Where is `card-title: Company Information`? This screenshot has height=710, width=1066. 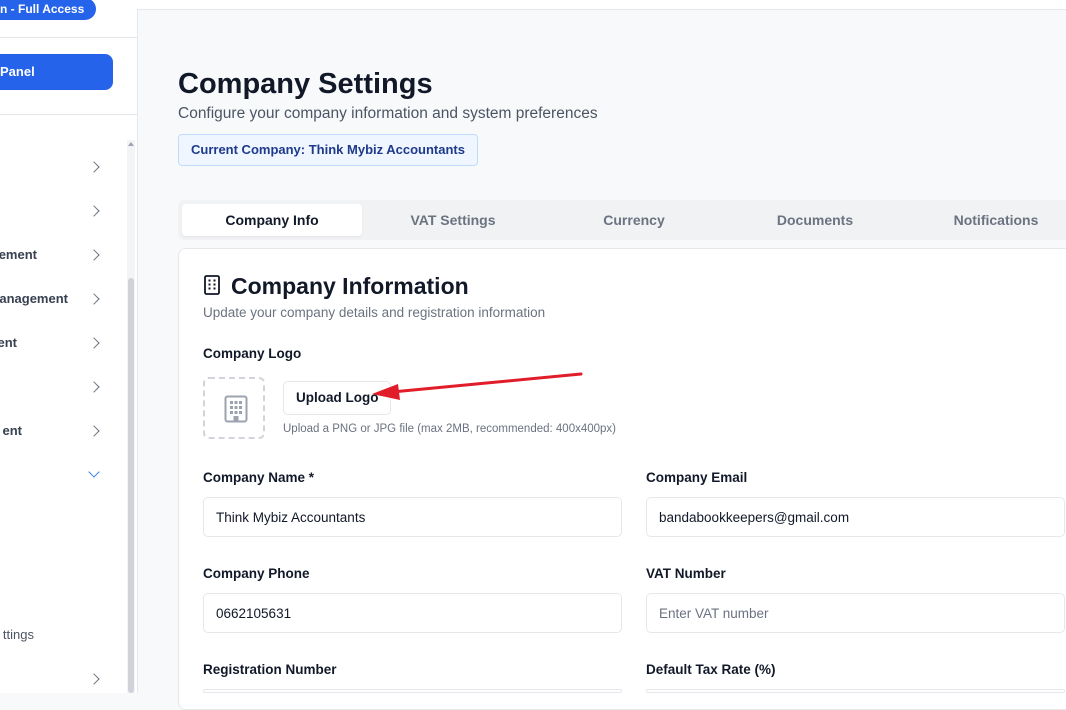
card-title: Company Information is located at coordinates (350, 286).